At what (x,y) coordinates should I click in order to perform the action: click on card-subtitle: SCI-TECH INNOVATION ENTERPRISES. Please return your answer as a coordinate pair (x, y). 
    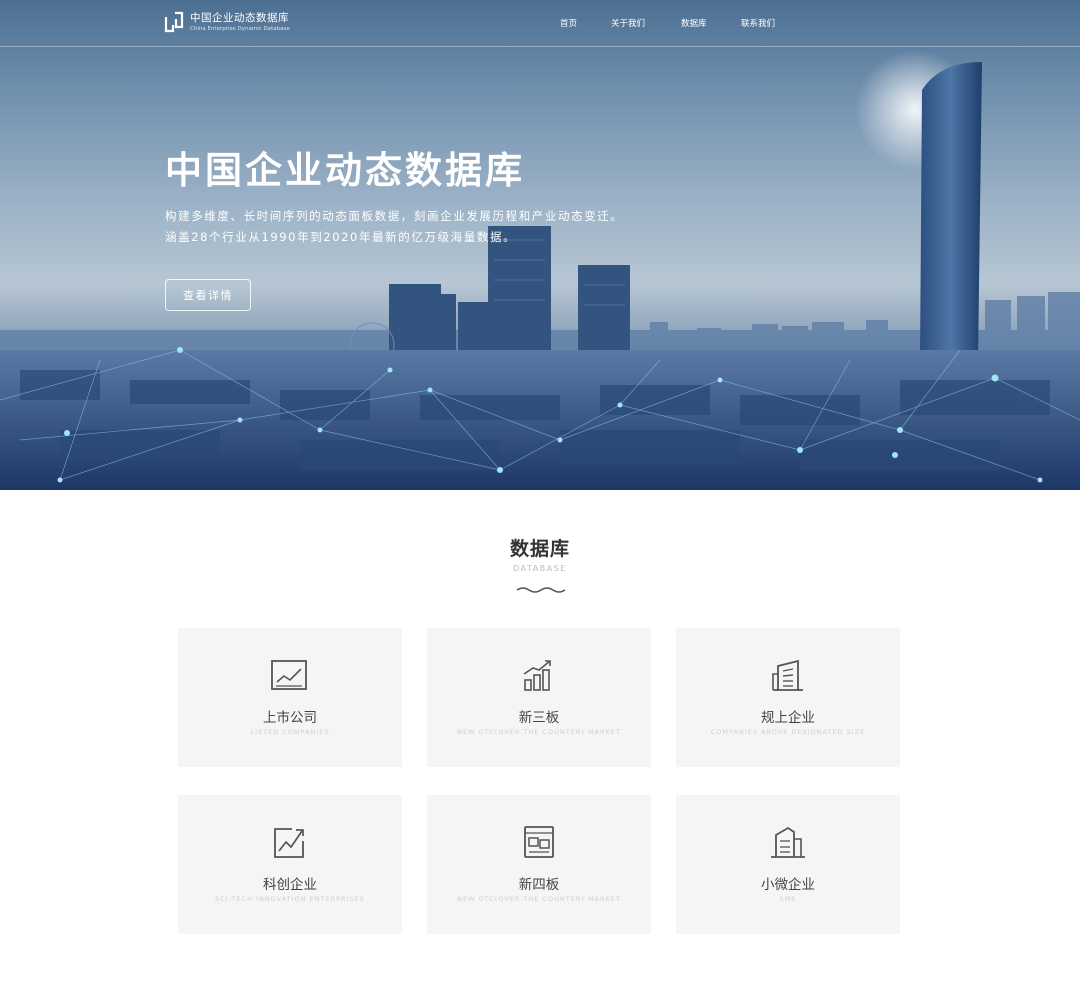
    Looking at the image, I should click on (290, 899).